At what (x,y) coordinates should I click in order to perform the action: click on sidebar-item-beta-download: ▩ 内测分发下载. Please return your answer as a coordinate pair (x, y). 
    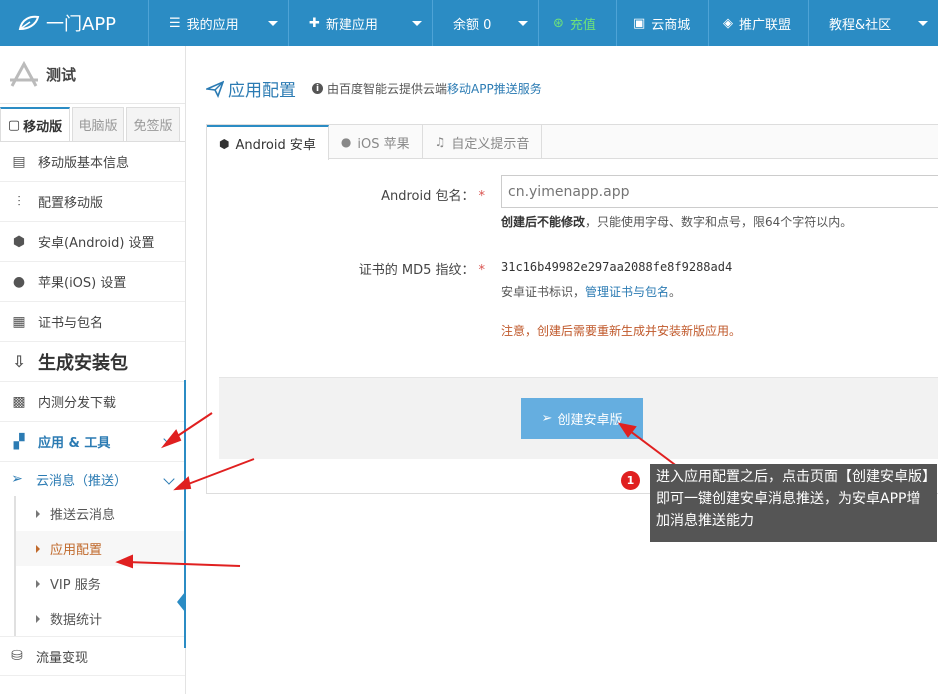
    Looking at the image, I should click on (92, 402).